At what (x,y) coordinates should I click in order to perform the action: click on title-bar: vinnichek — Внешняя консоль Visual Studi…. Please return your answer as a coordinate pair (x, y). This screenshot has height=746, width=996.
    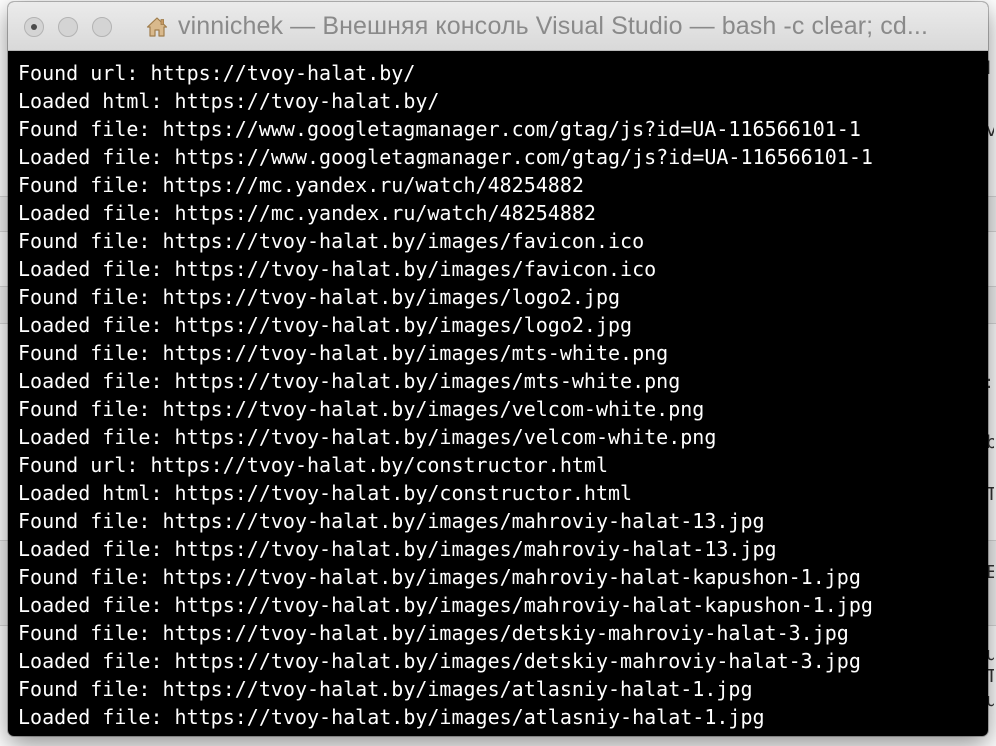
    Looking at the image, I should click on (498, 26).